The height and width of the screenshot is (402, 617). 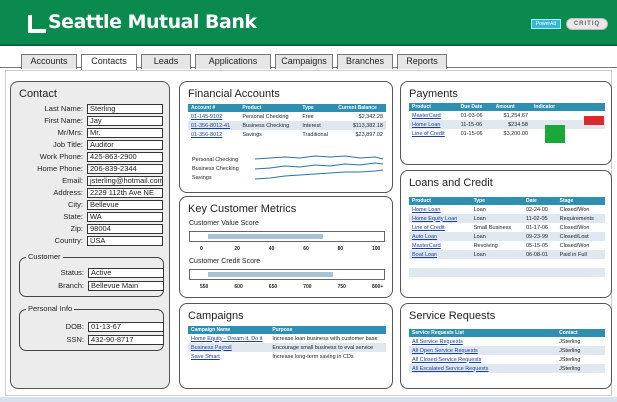 What do you see at coordinates (166, 61) in the screenshot?
I see `tab-leads: Leads` at bounding box center [166, 61].